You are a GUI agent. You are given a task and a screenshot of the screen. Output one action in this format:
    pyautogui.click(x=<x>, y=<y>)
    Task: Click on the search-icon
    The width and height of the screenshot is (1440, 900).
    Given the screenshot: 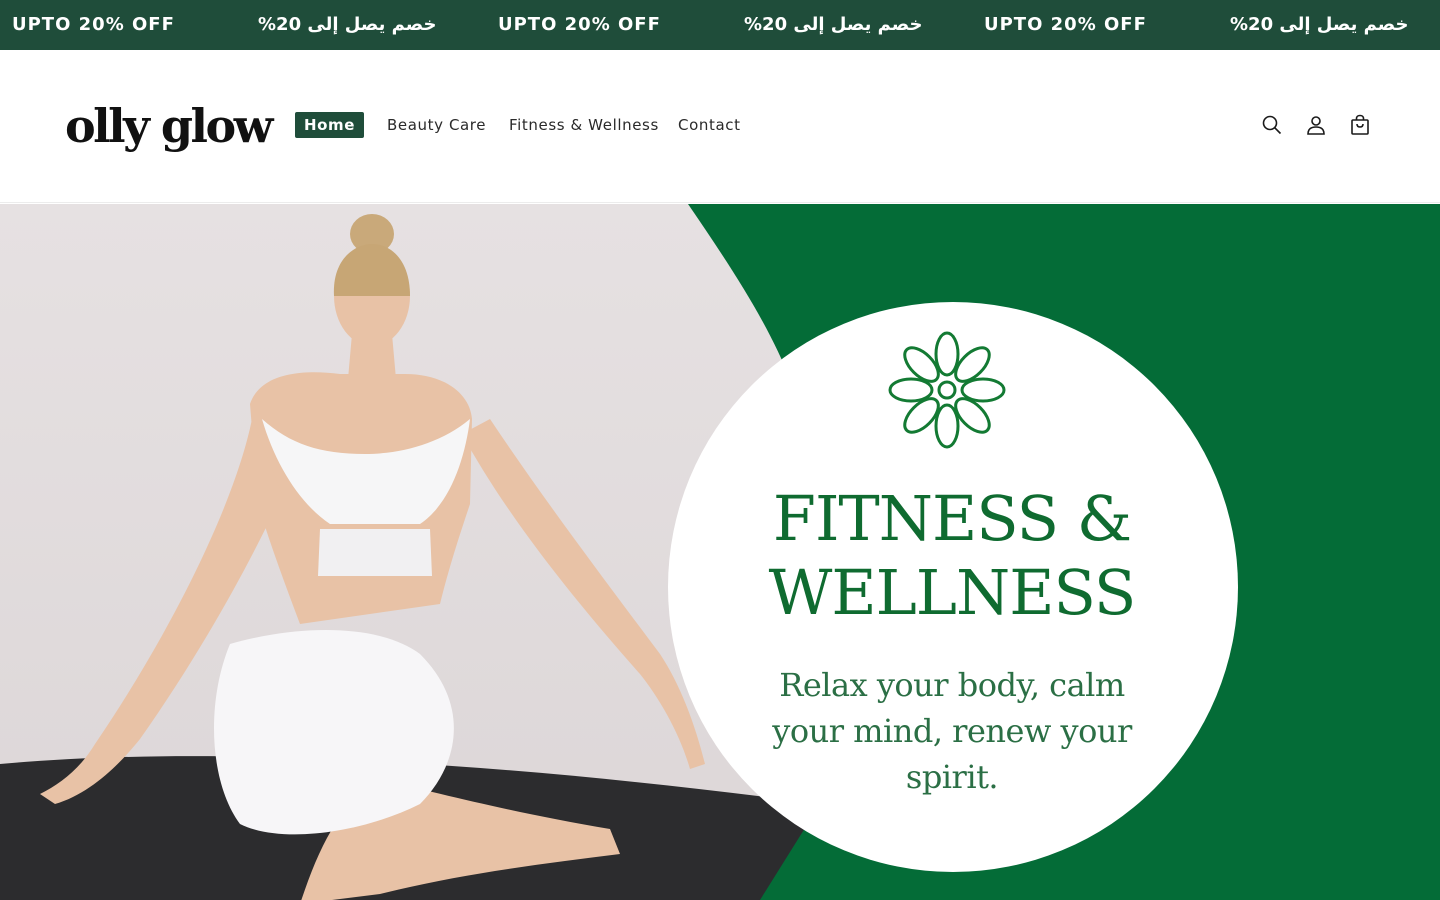 What is the action you would take?
    pyautogui.click(x=1272, y=125)
    